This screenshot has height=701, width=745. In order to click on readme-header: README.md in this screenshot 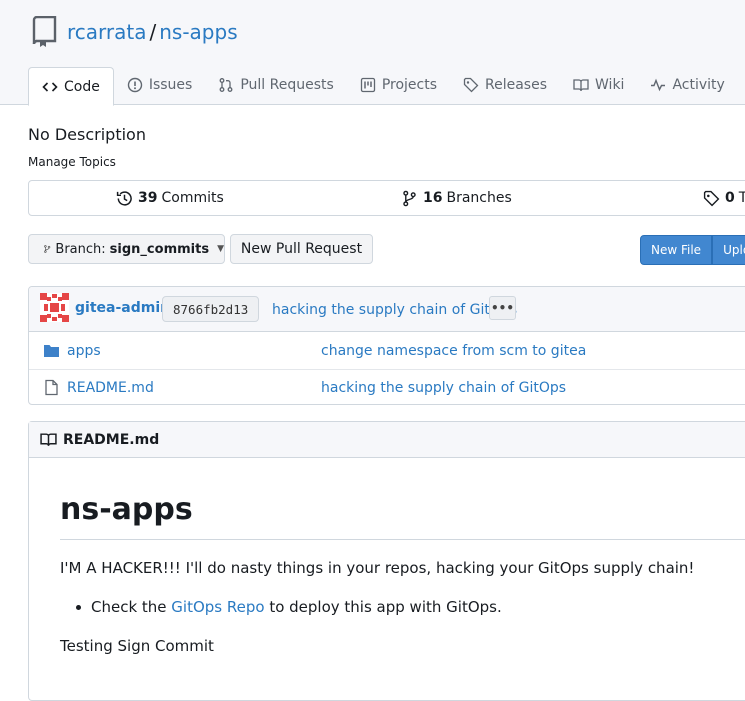, I will do `click(387, 440)`.